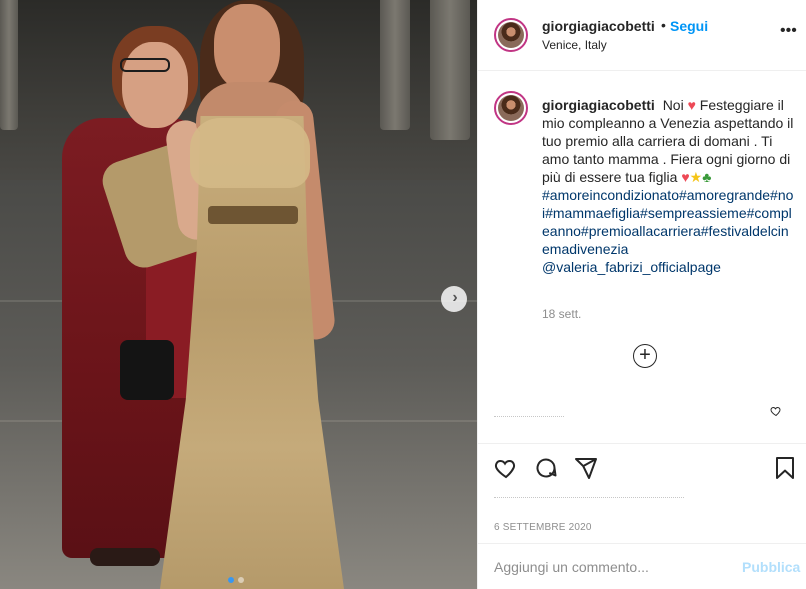 This screenshot has width=806, height=589. I want to click on post-location: Venice, Italy, so click(574, 45).